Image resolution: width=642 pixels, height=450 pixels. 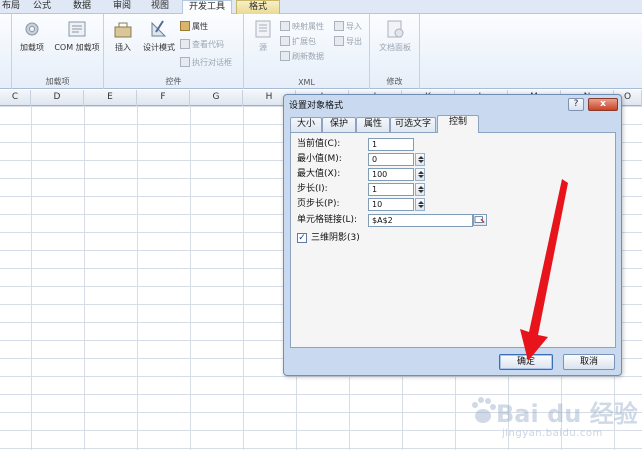 I want to click on group-label-xml: XML, so click(x=306, y=82).